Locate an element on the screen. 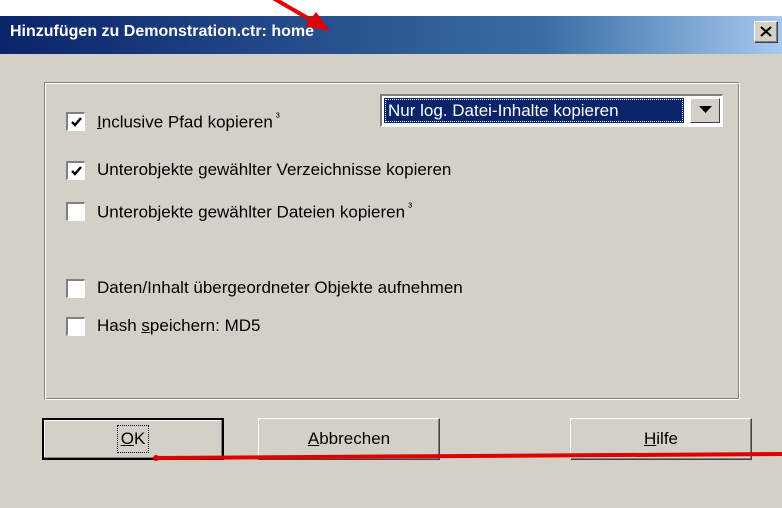 The image size is (782, 508). subobjects-dirs-checkbox is located at coordinates (75, 170).